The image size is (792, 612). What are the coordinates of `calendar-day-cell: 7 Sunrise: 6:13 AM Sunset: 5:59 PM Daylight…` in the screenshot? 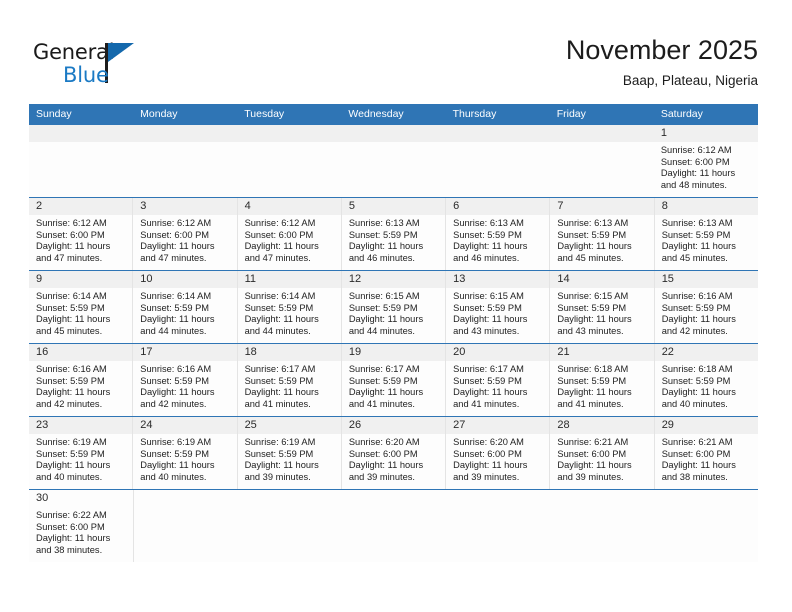 It's located at (602, 234).